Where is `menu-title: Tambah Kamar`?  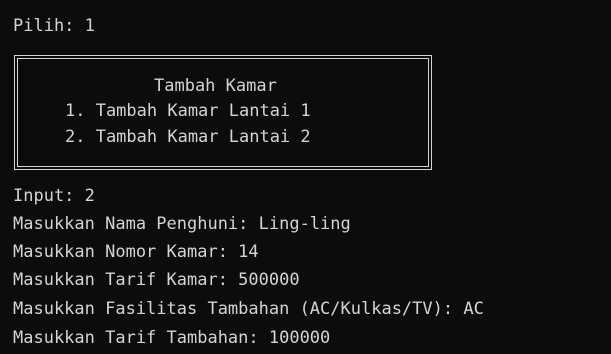 menu-title: Tambah Kamar is located at coordinates (215, 86).